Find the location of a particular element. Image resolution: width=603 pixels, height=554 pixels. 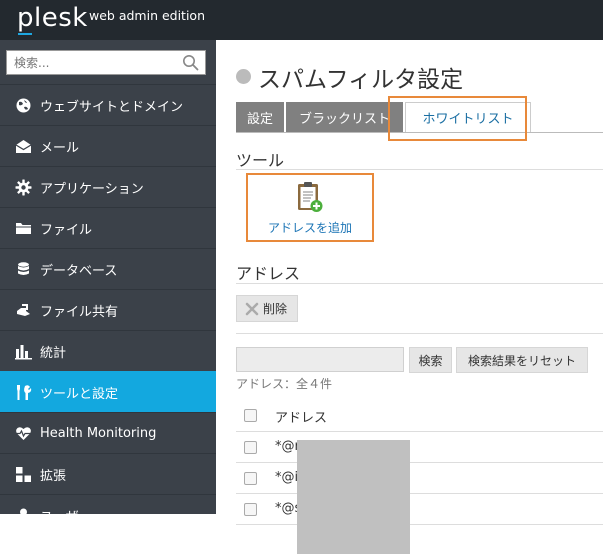

globe-icon is located at coordinates (23, 105).